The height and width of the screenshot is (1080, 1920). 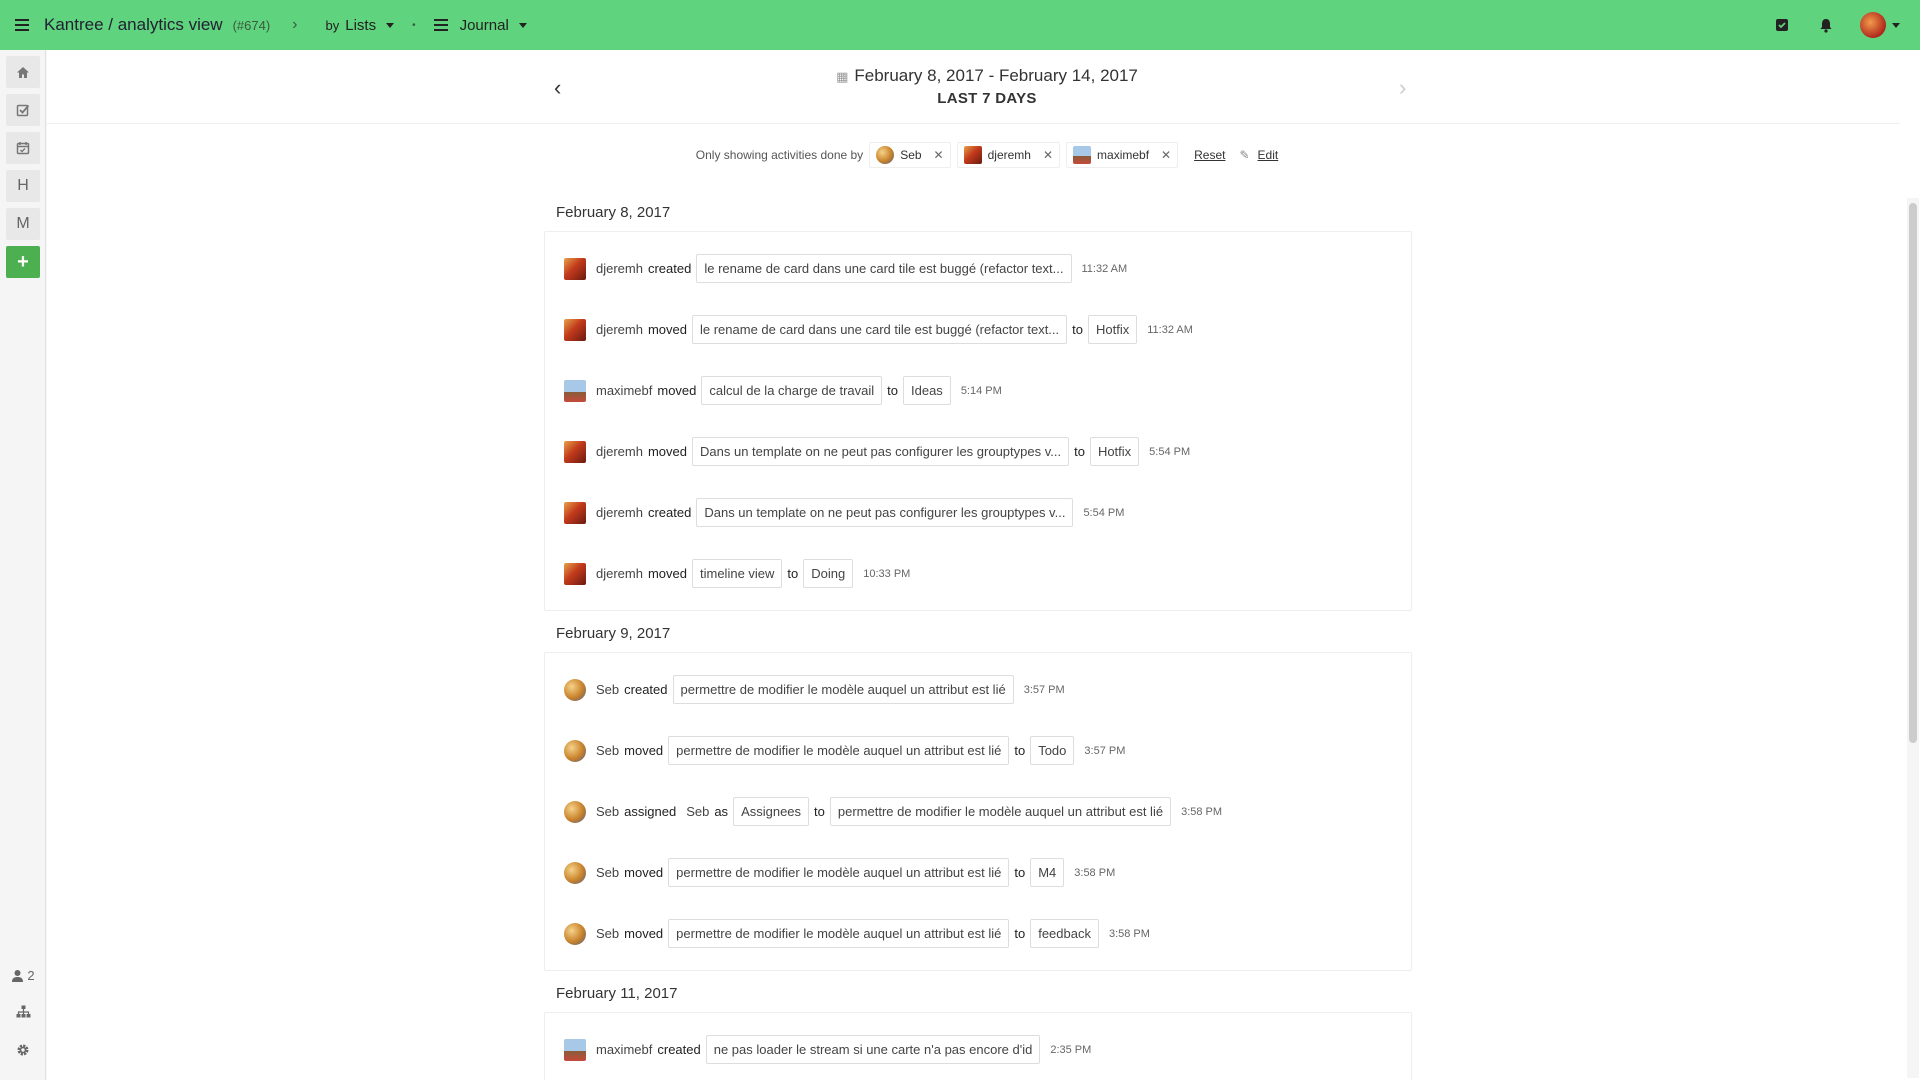 I want to click on activity-target-tag: Ideas, so click(x=927, y=390).